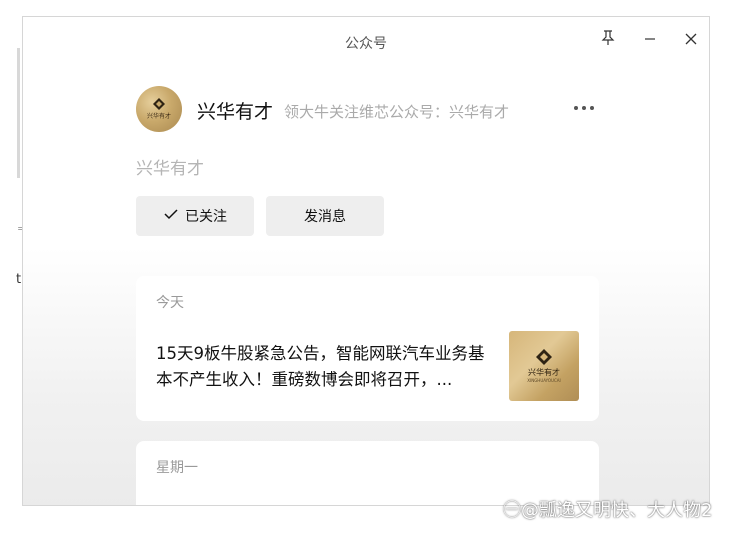 The width and height of the screenshot is (740, 534). I want to click on close-icon, so click(691, 40).